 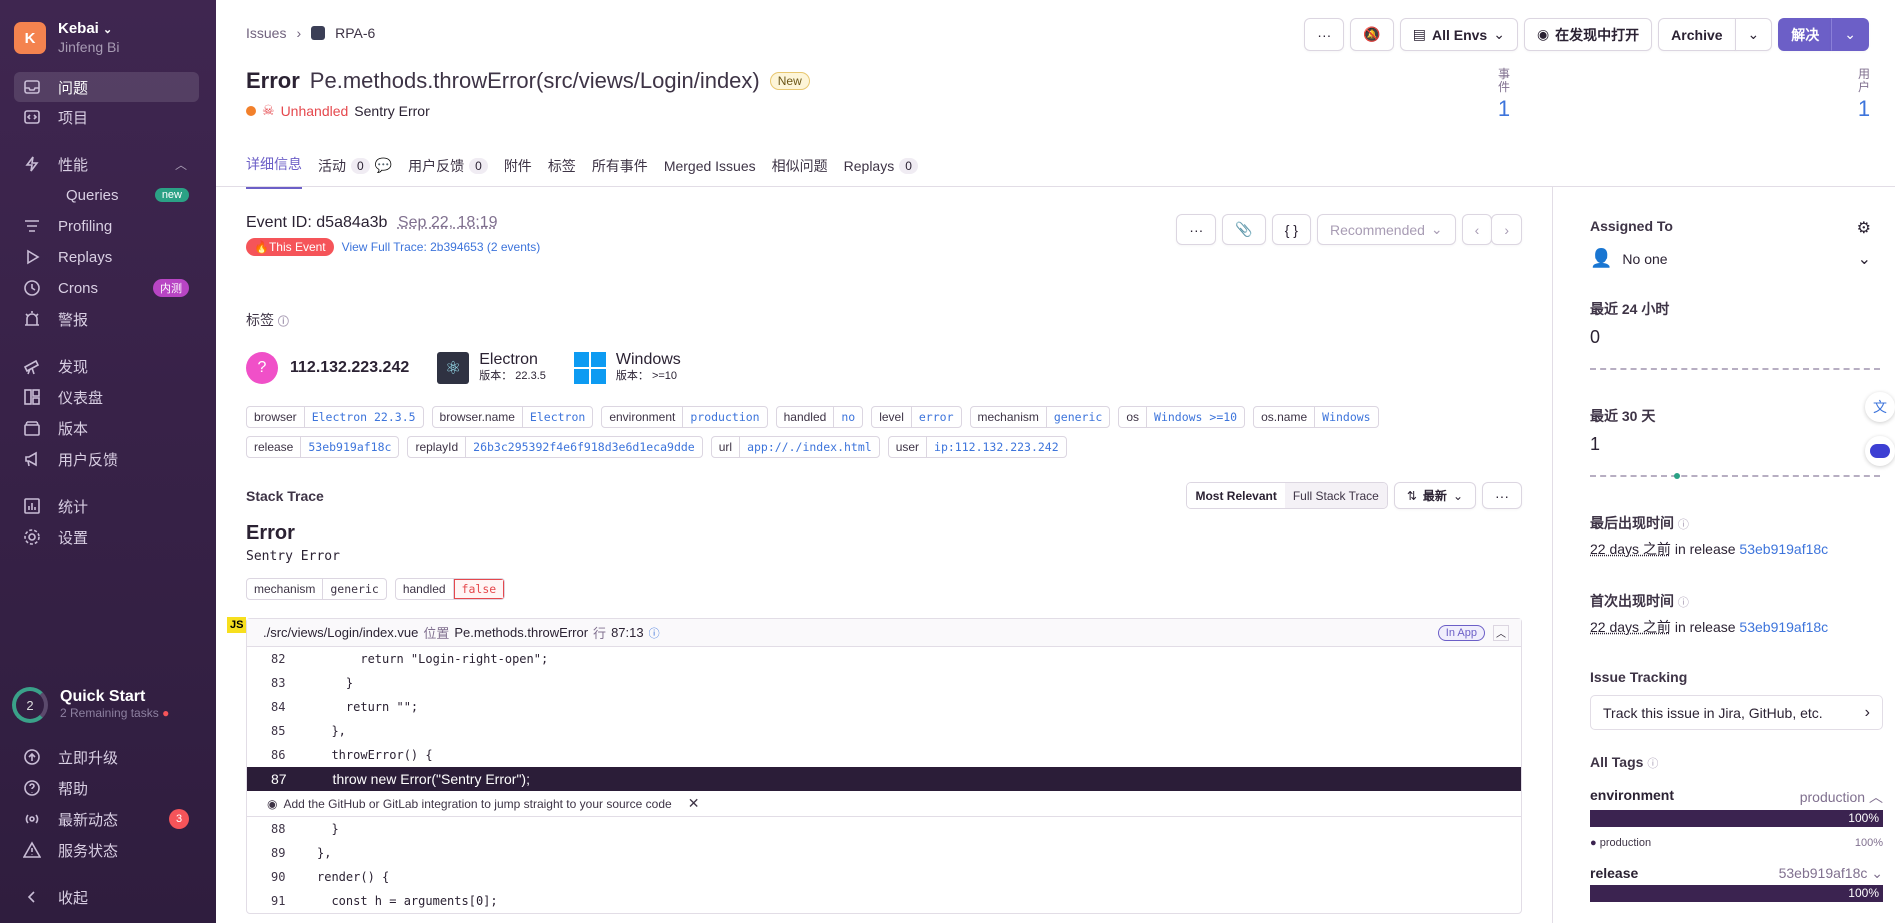 I want to click on sidebar-item-releases: 版本, so click(x=106, y=428).